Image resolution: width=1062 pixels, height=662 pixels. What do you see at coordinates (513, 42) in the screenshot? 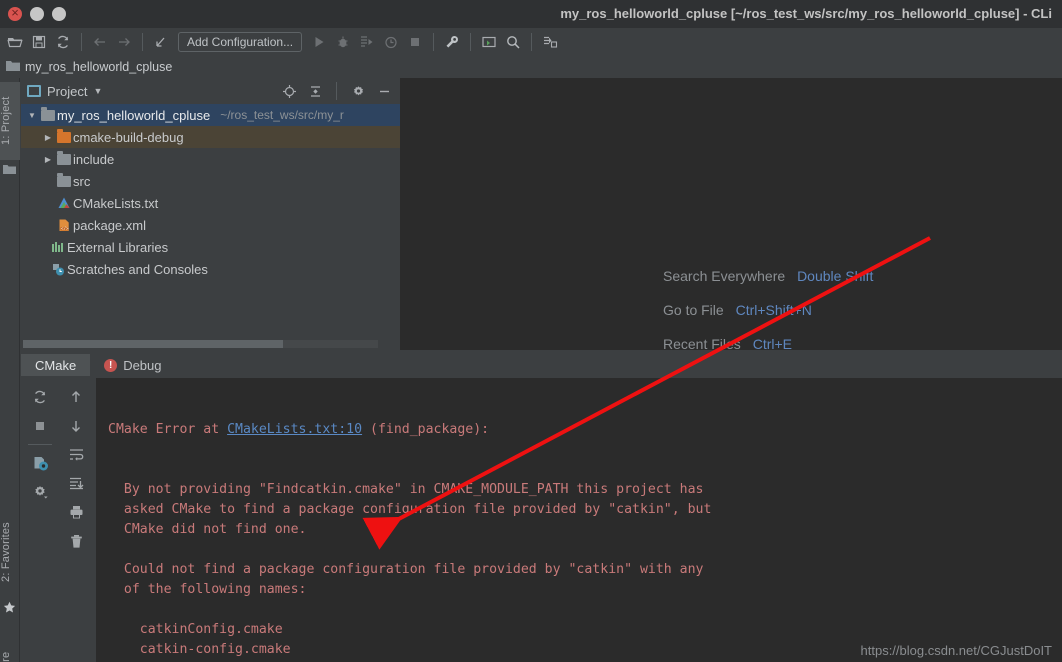
I see `search-icon` at bounding box center [513, 42].